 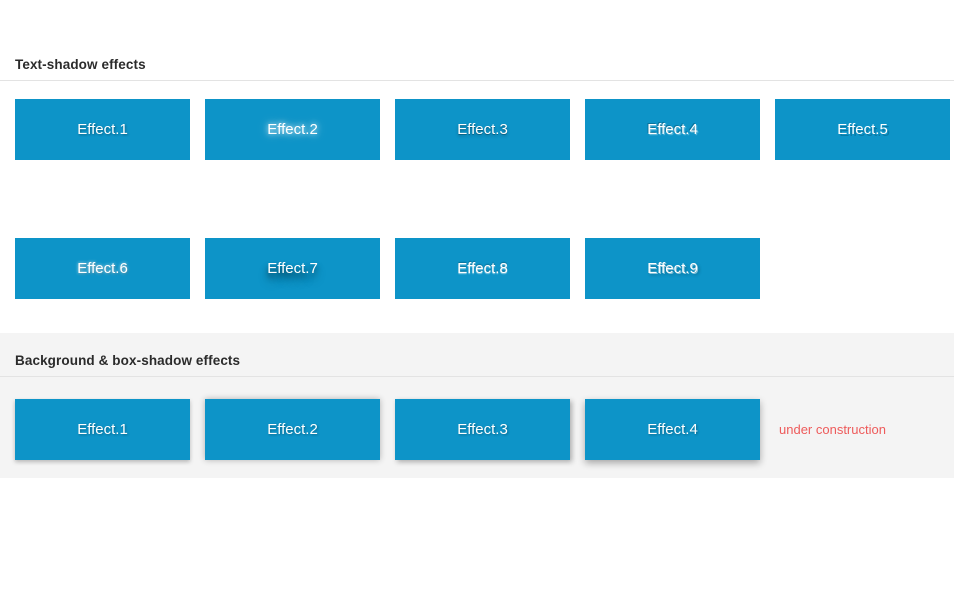 I want to click on row-spacer, so click(x=477, y=199).